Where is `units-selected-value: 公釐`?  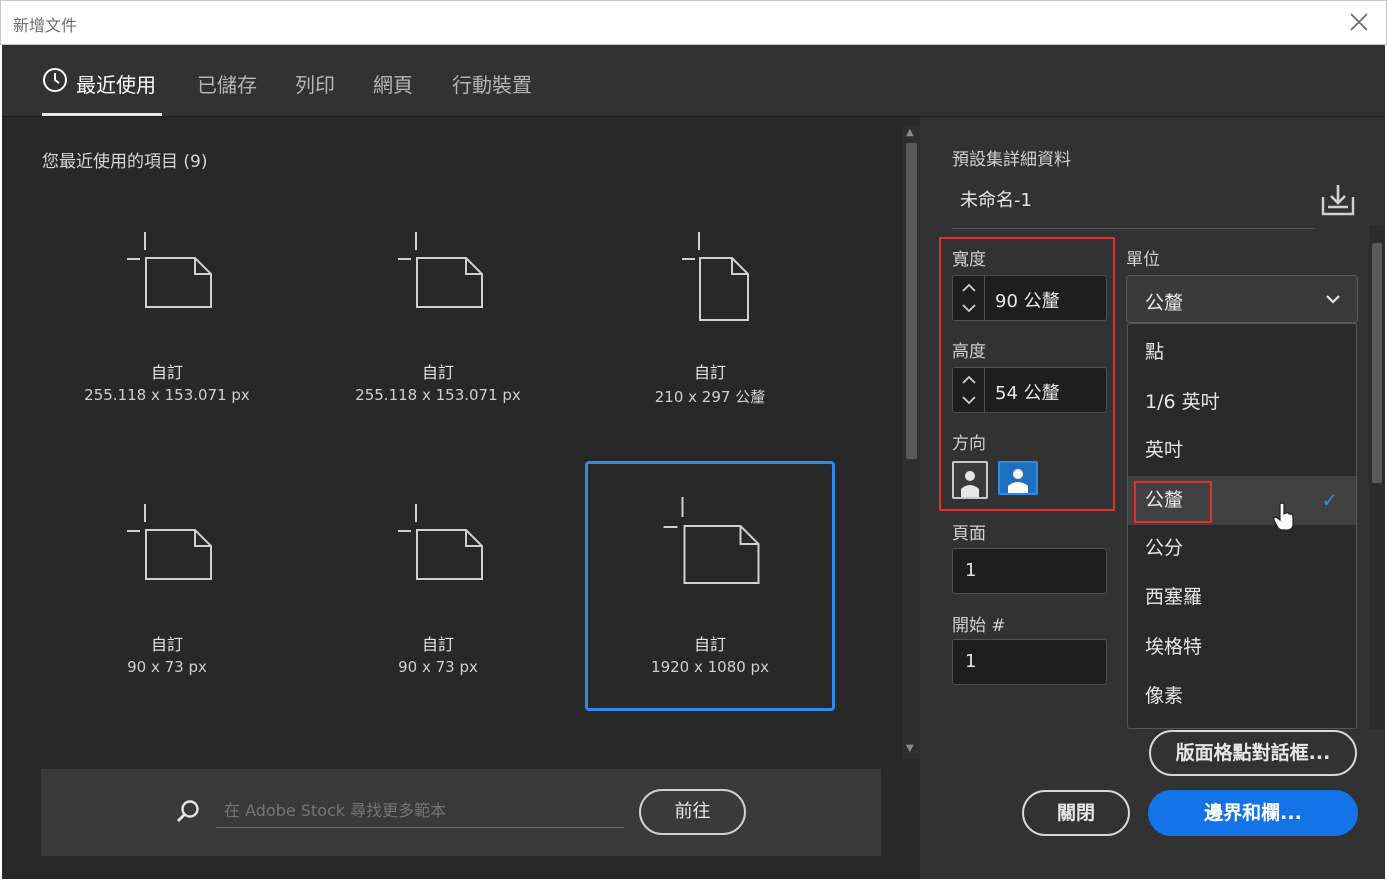
units-selected-value: 公釐 is located at coordinates (1164, 303).